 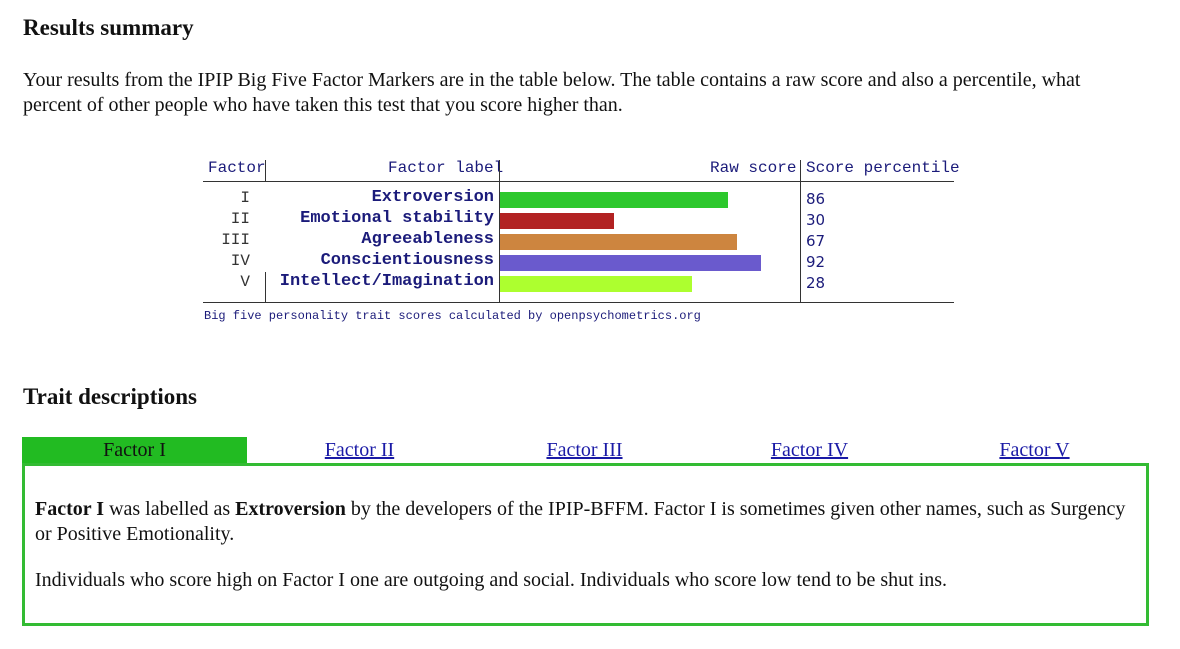 I want to click on factor-name: Factor I, so click(x=70, y=509).